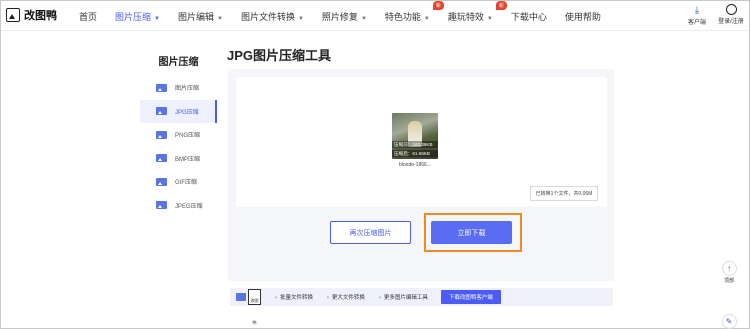  I want to click on nav-special-features: 特色功能 ▼ 新, so click(414, 11).